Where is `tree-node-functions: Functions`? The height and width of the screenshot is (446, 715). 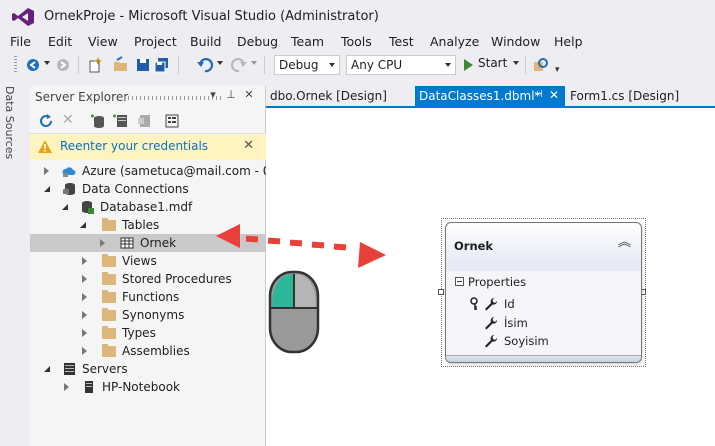
tree-node-functions: Functions is located at coordinates (148, 297).